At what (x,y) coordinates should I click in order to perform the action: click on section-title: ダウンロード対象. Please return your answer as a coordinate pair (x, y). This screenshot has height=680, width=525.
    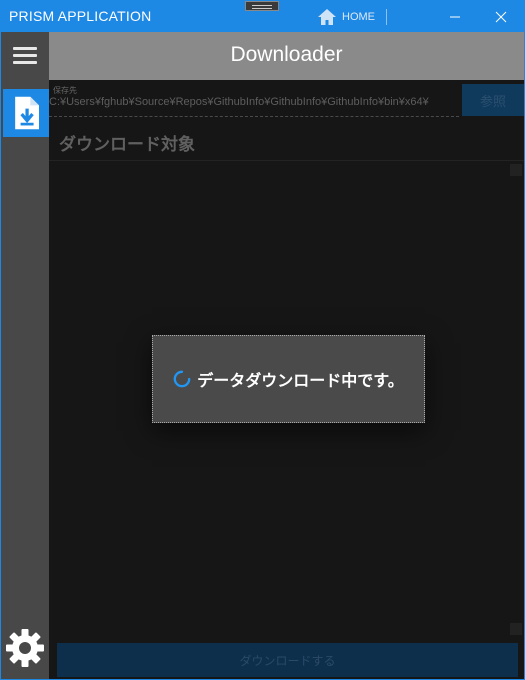
    Looking at the image, I should click on (127, 145).